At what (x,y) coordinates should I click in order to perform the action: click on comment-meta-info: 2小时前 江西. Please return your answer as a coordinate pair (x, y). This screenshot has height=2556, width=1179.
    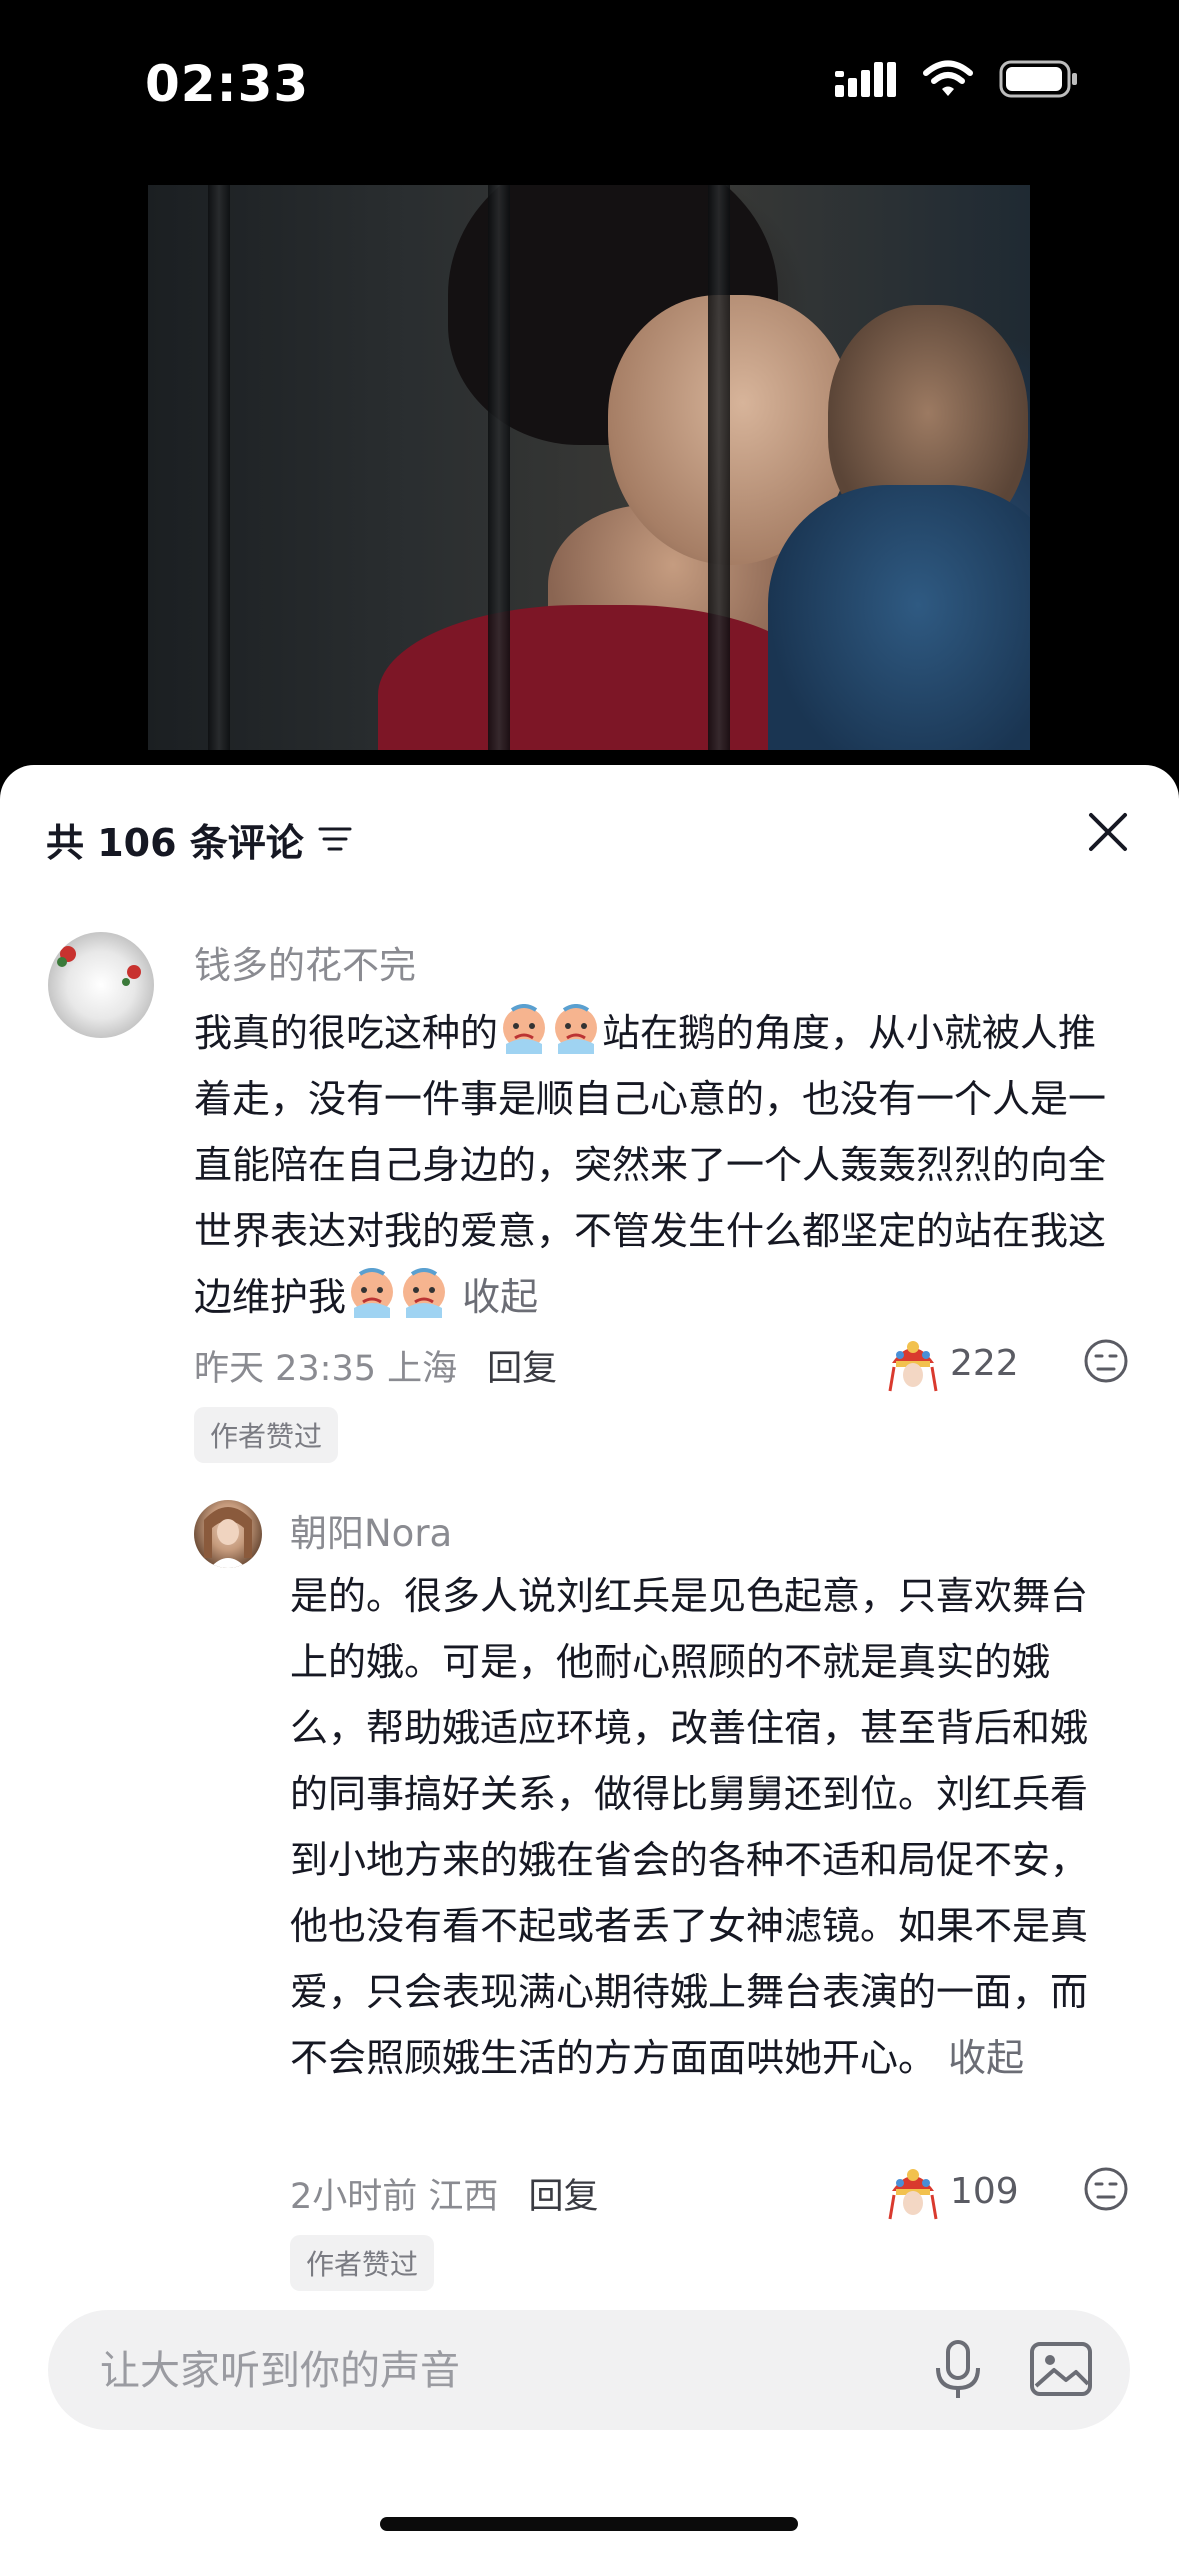
    Looking at the image, I should click on (394, 2193).